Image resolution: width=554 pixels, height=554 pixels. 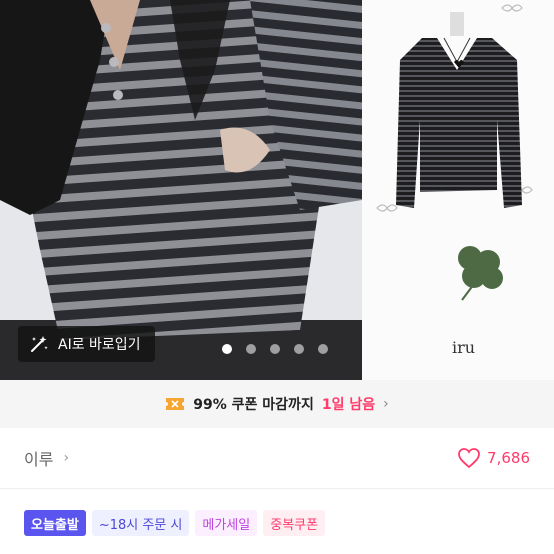 I want to click on section-divider, so click(x=277, y=488).